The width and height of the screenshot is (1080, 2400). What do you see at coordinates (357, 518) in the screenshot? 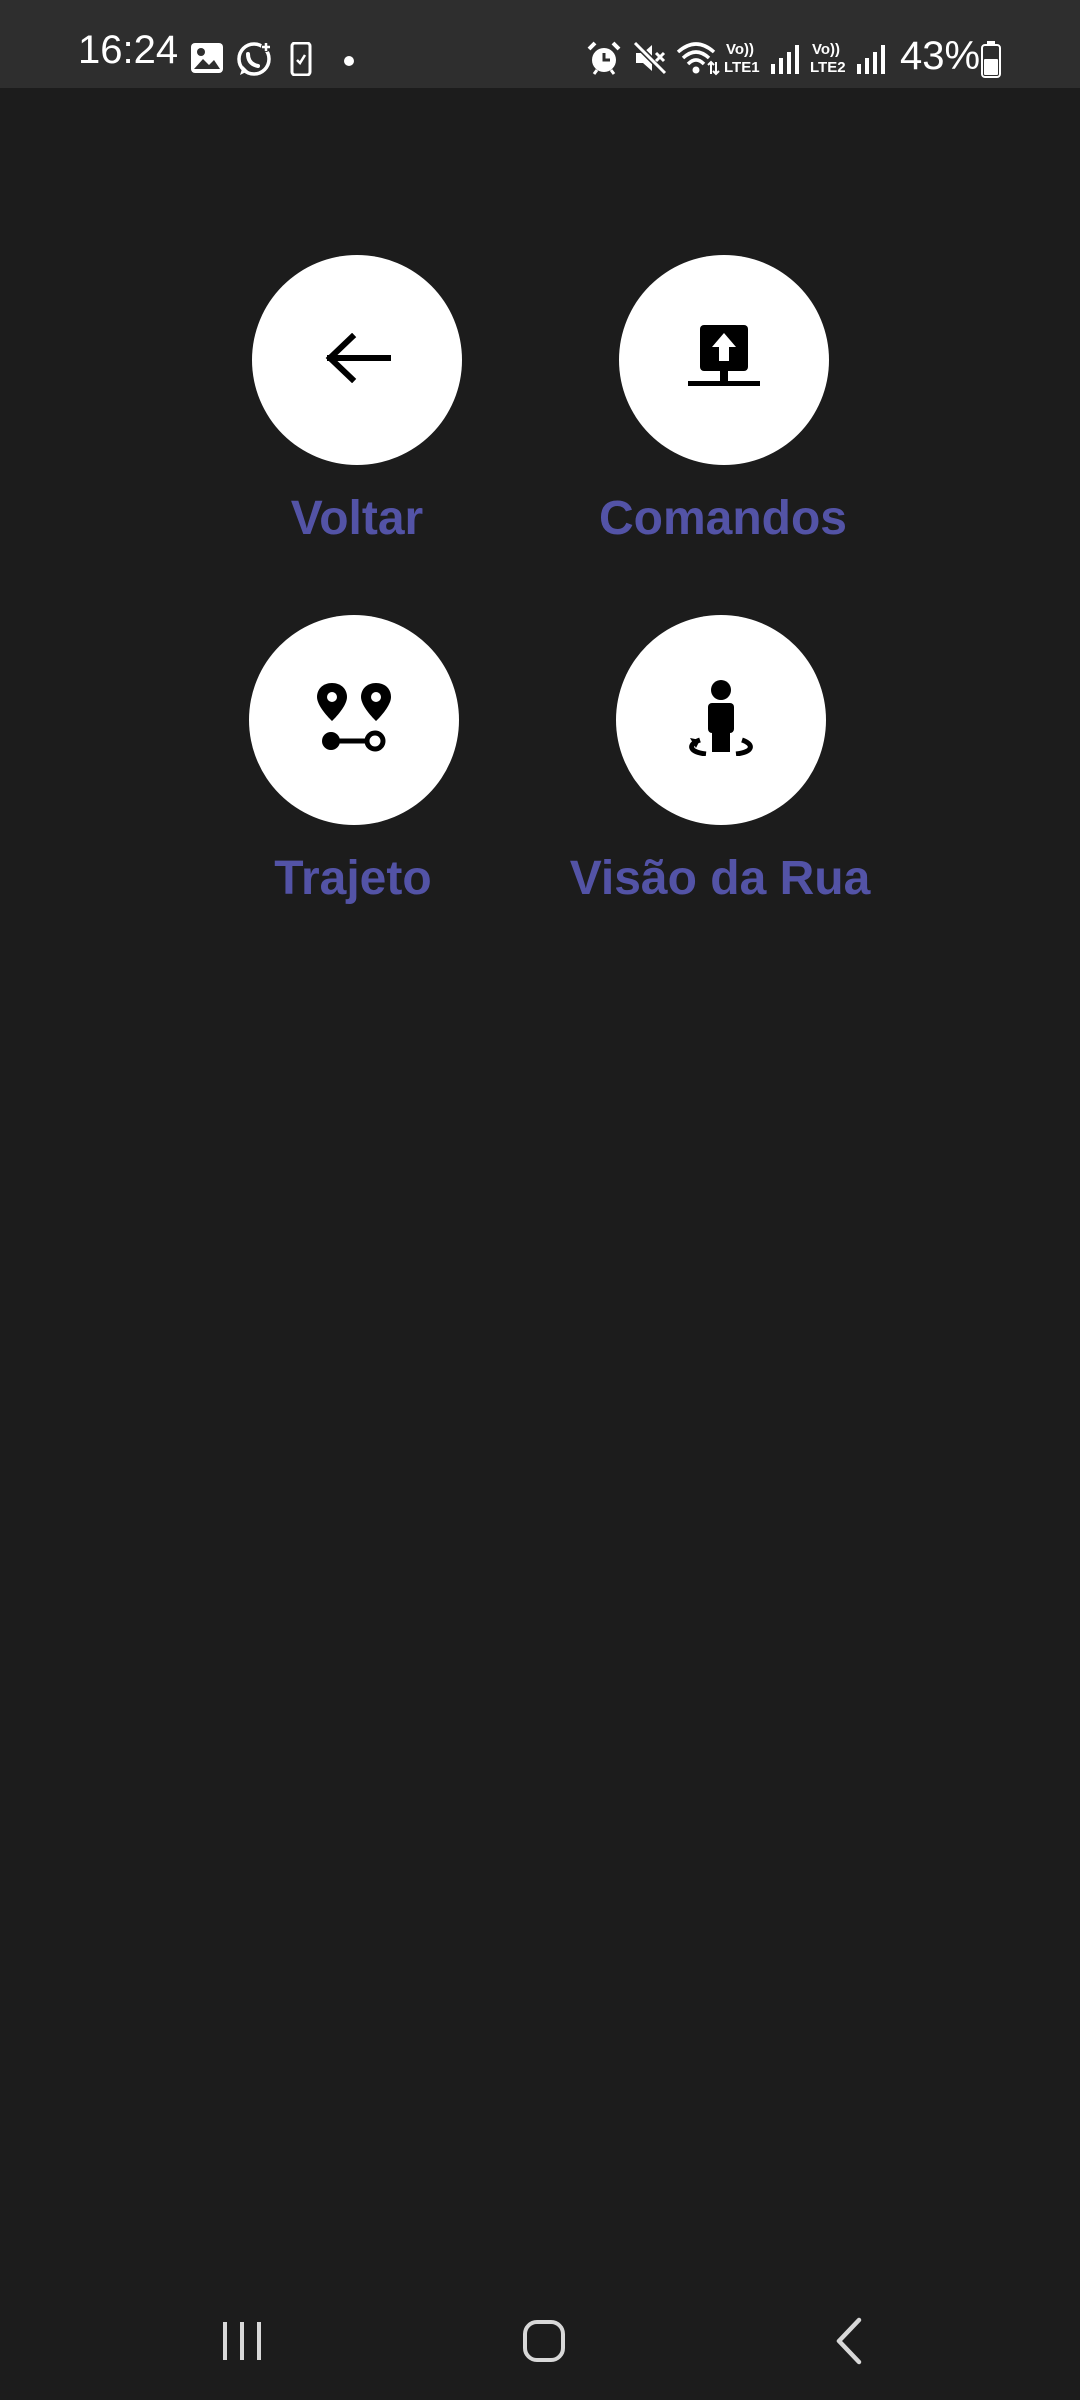
I see `voltar-label: Voltar` at bounding box center [357, 518].